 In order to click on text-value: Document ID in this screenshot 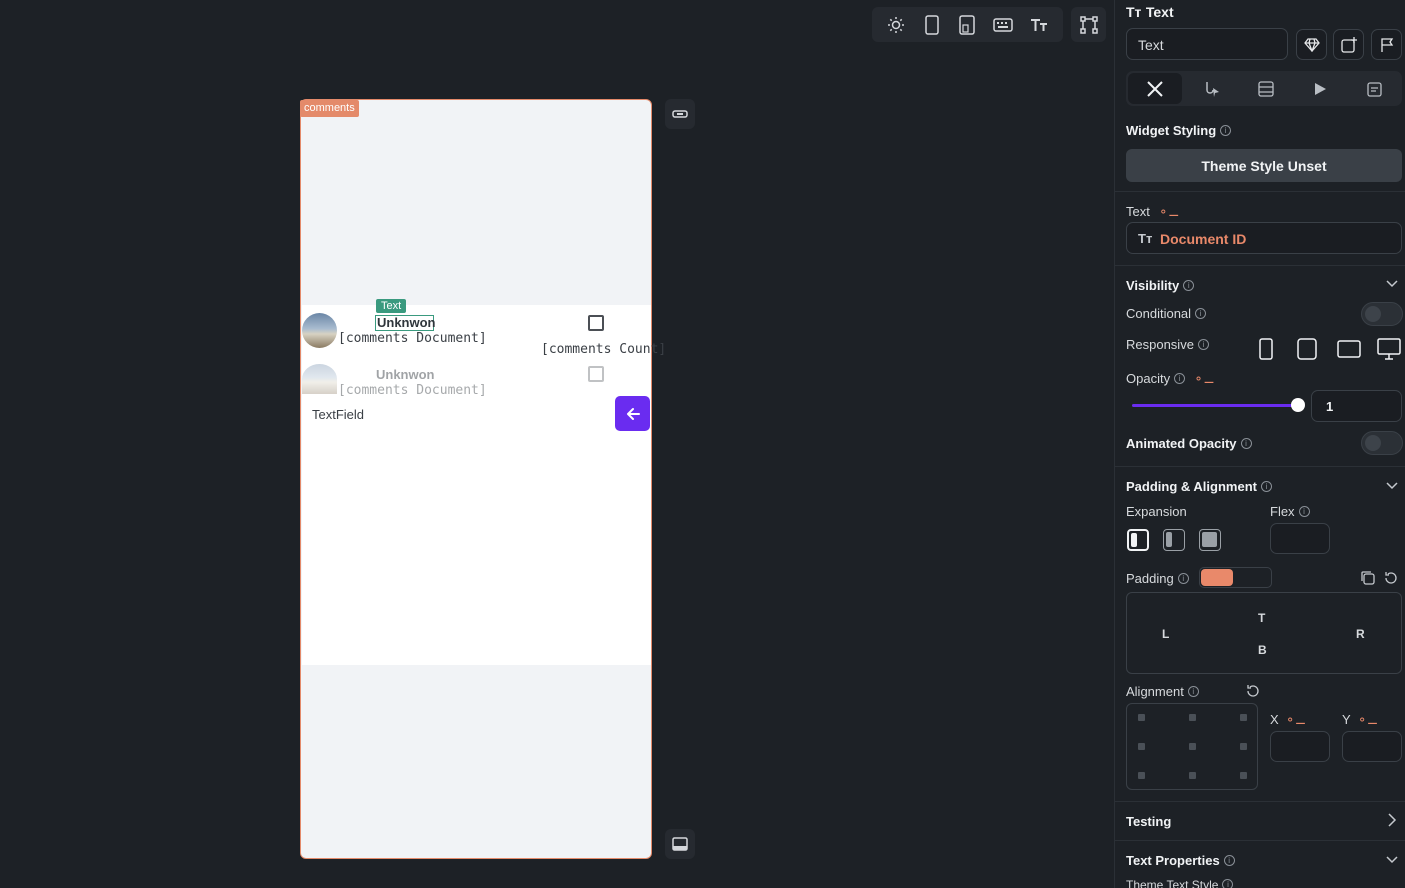, I will do `click(1203, 239)`.